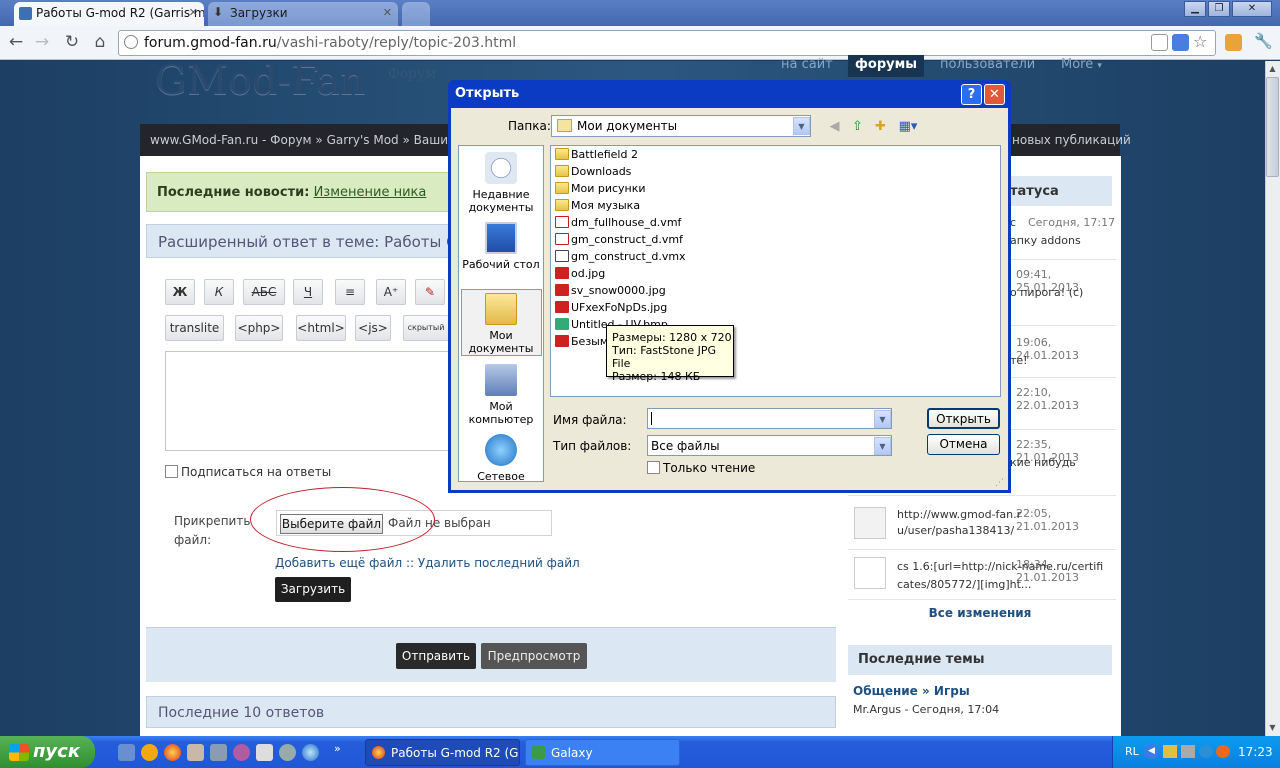  Describe the element at coordinates (596, 154) in the screenshot. I see `list-item: Battlefield 2` at that location.